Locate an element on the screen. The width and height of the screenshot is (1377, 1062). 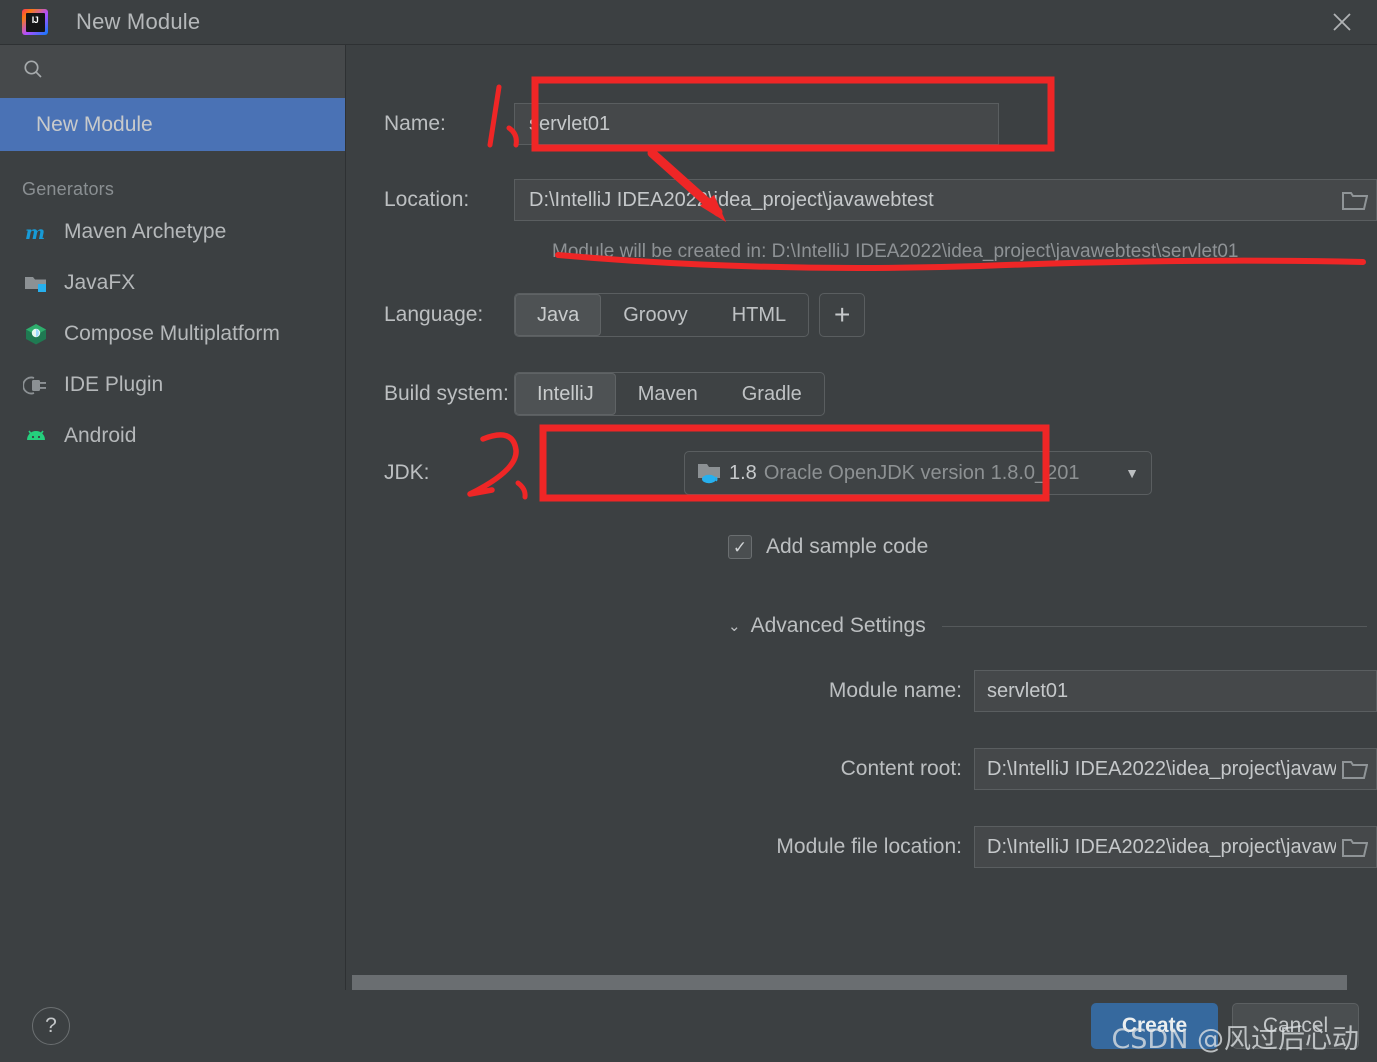
sidebar-item-label: Compose Multiplatform is located at coordinates (172, 333).